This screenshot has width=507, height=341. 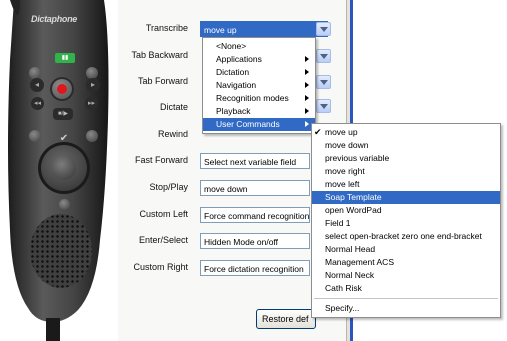 What do you see at coordinates (259, 111) in the screenshot?
I see `menu-item-playback: Playback` at bounding box center [259, 111].